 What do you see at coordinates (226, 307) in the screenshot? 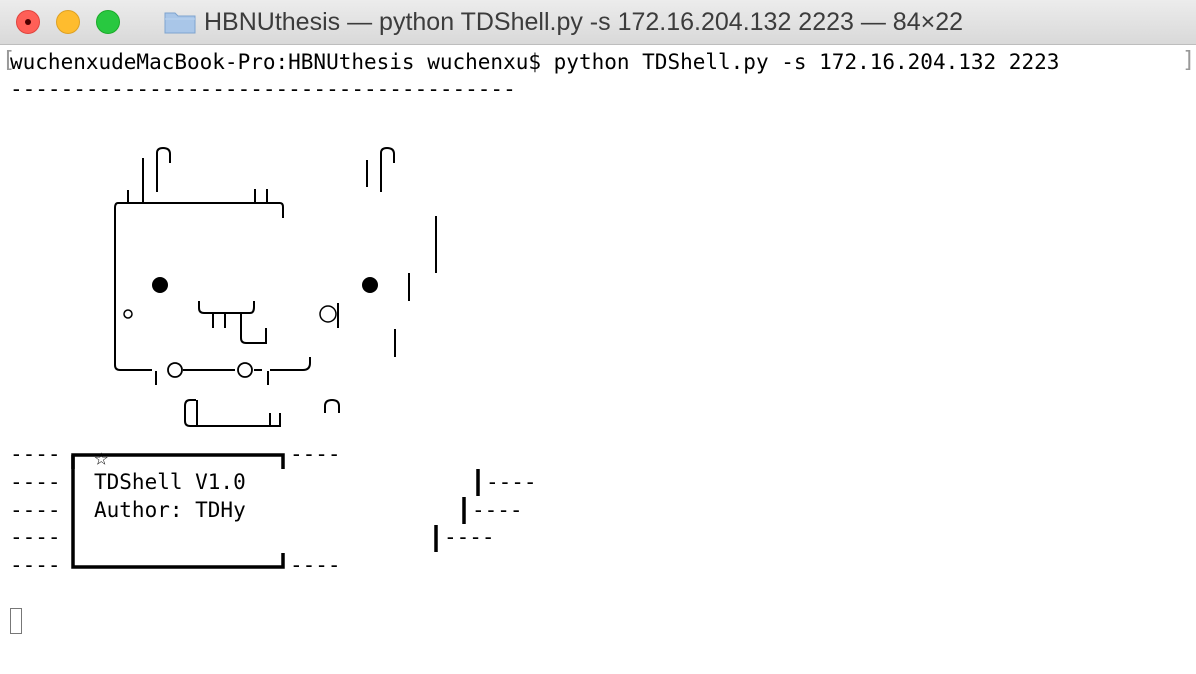
I see `mouth-upper` at bounding box center [226, 307].